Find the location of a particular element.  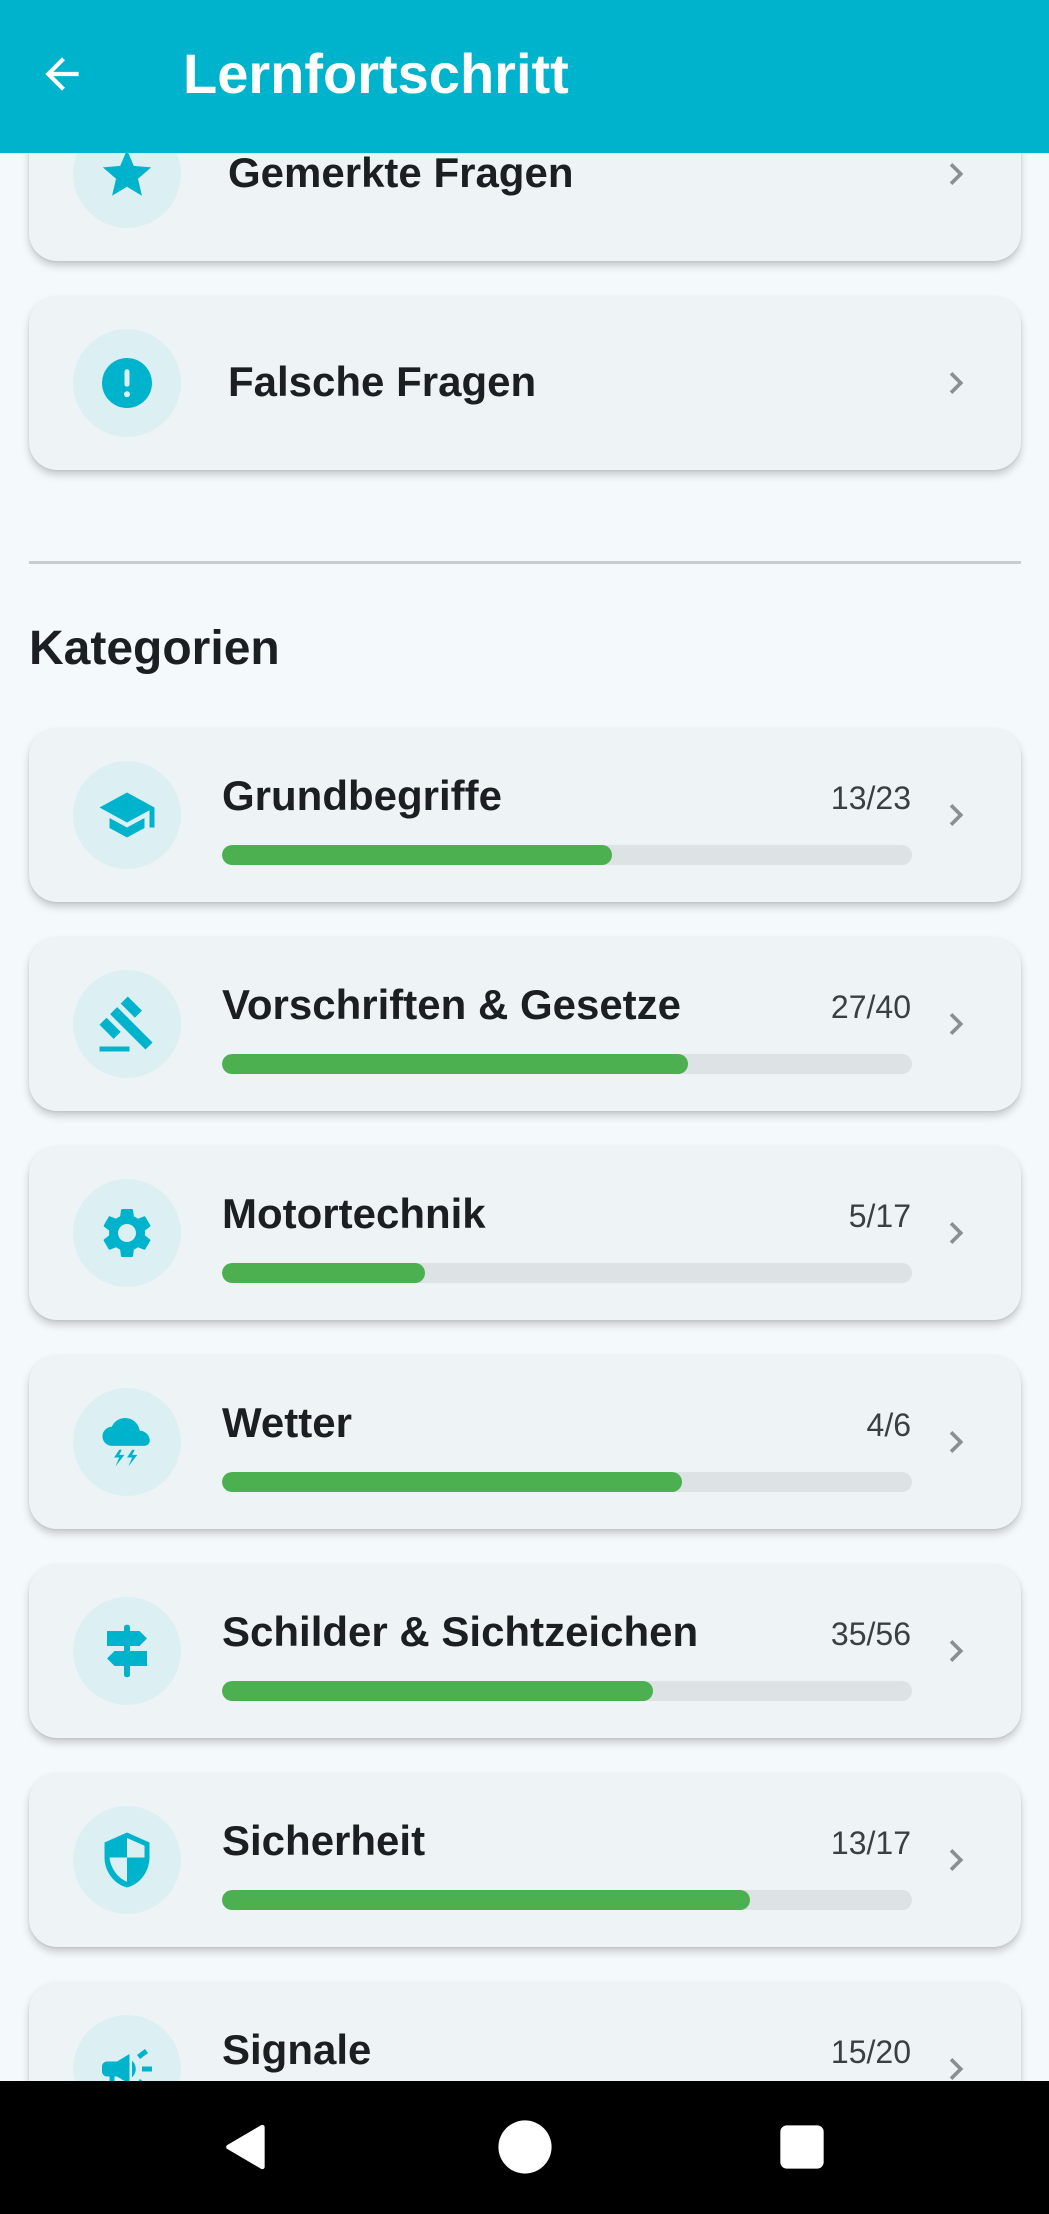

category-label: Schilder & Sichtzeichen is located at coordinates (460, 1631).